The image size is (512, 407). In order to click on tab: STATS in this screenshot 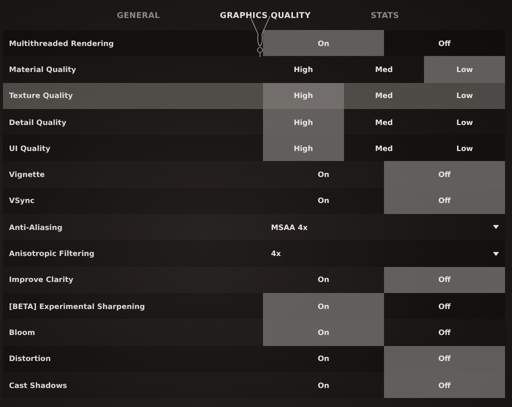, I will do `click(385, 15)`.